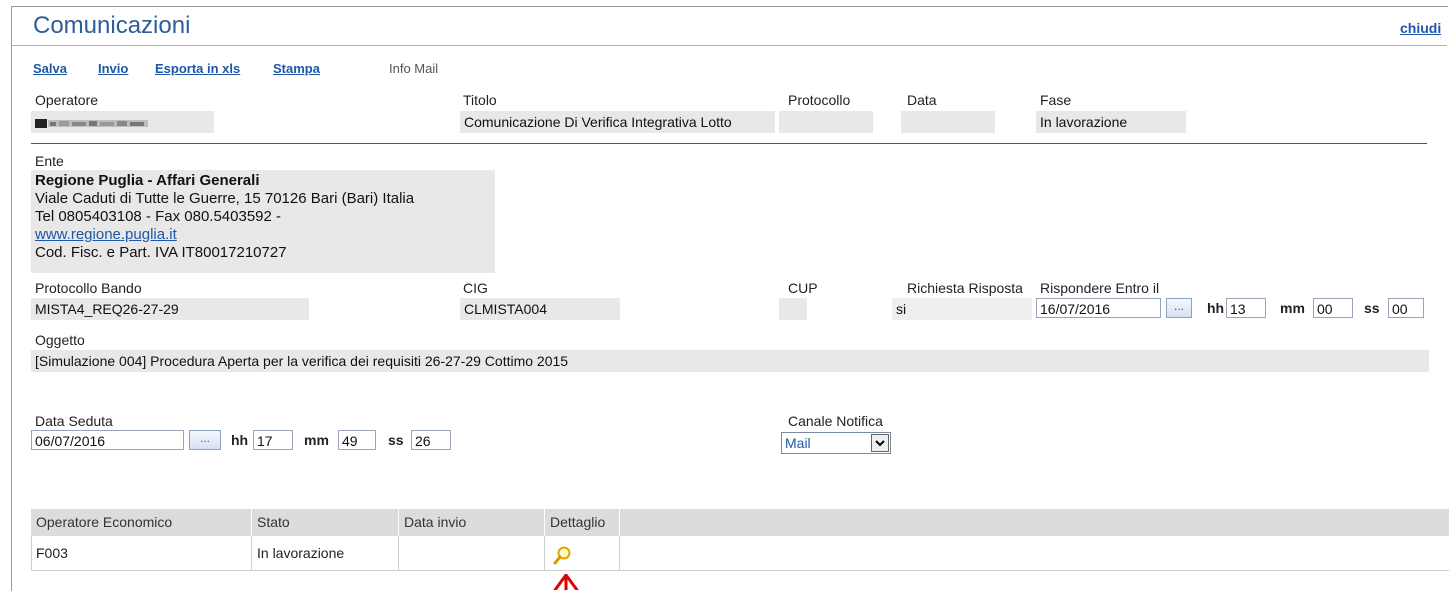  Describe the element at coordinates (803, 288) in the screenshot. I see `cup-label: CUP` at that location.